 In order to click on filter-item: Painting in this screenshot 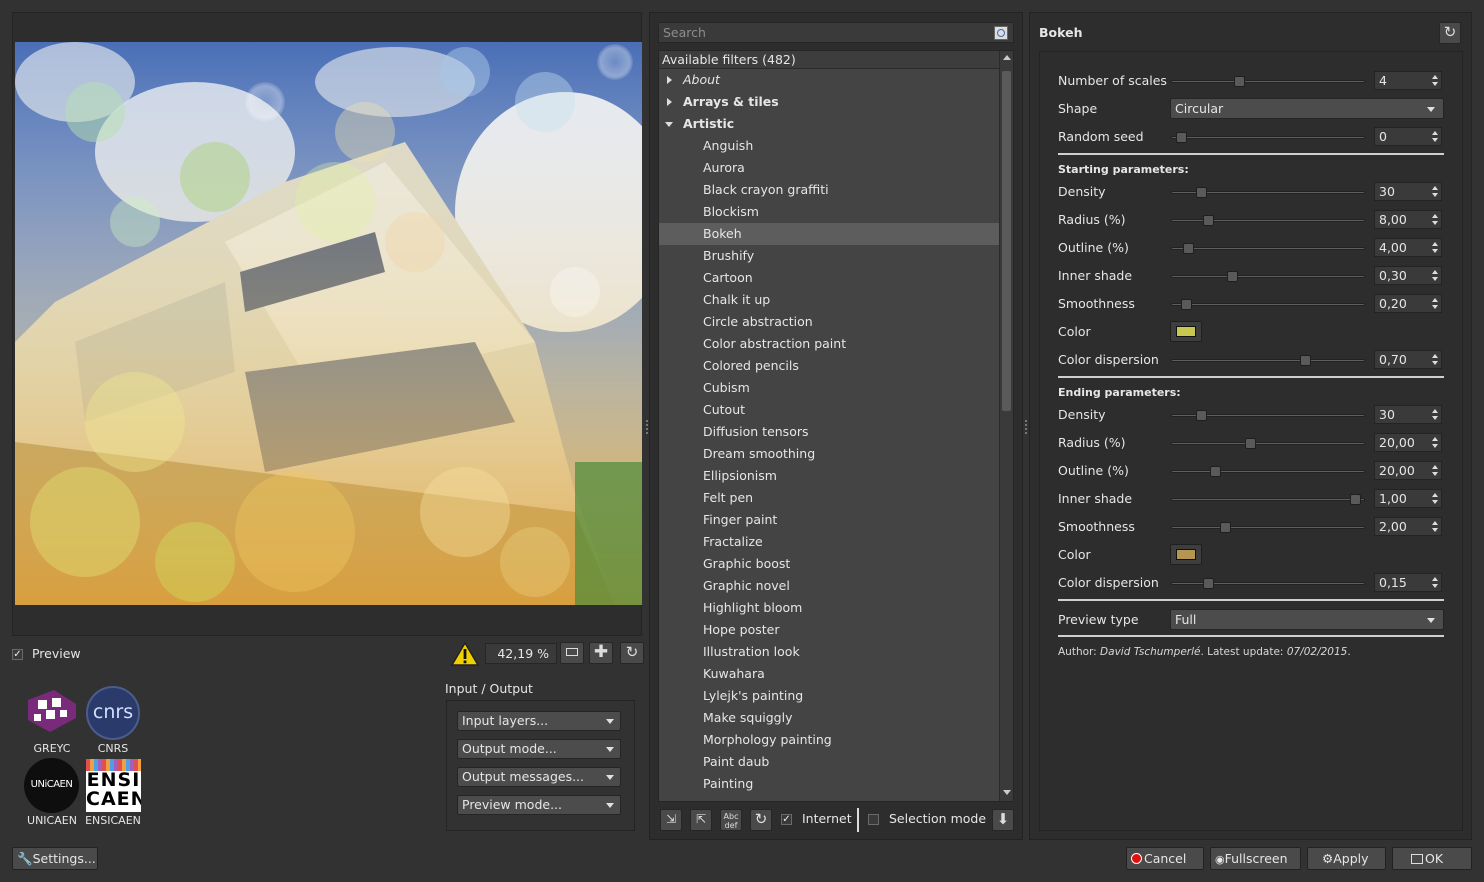, I will do `click(829, 784)`.